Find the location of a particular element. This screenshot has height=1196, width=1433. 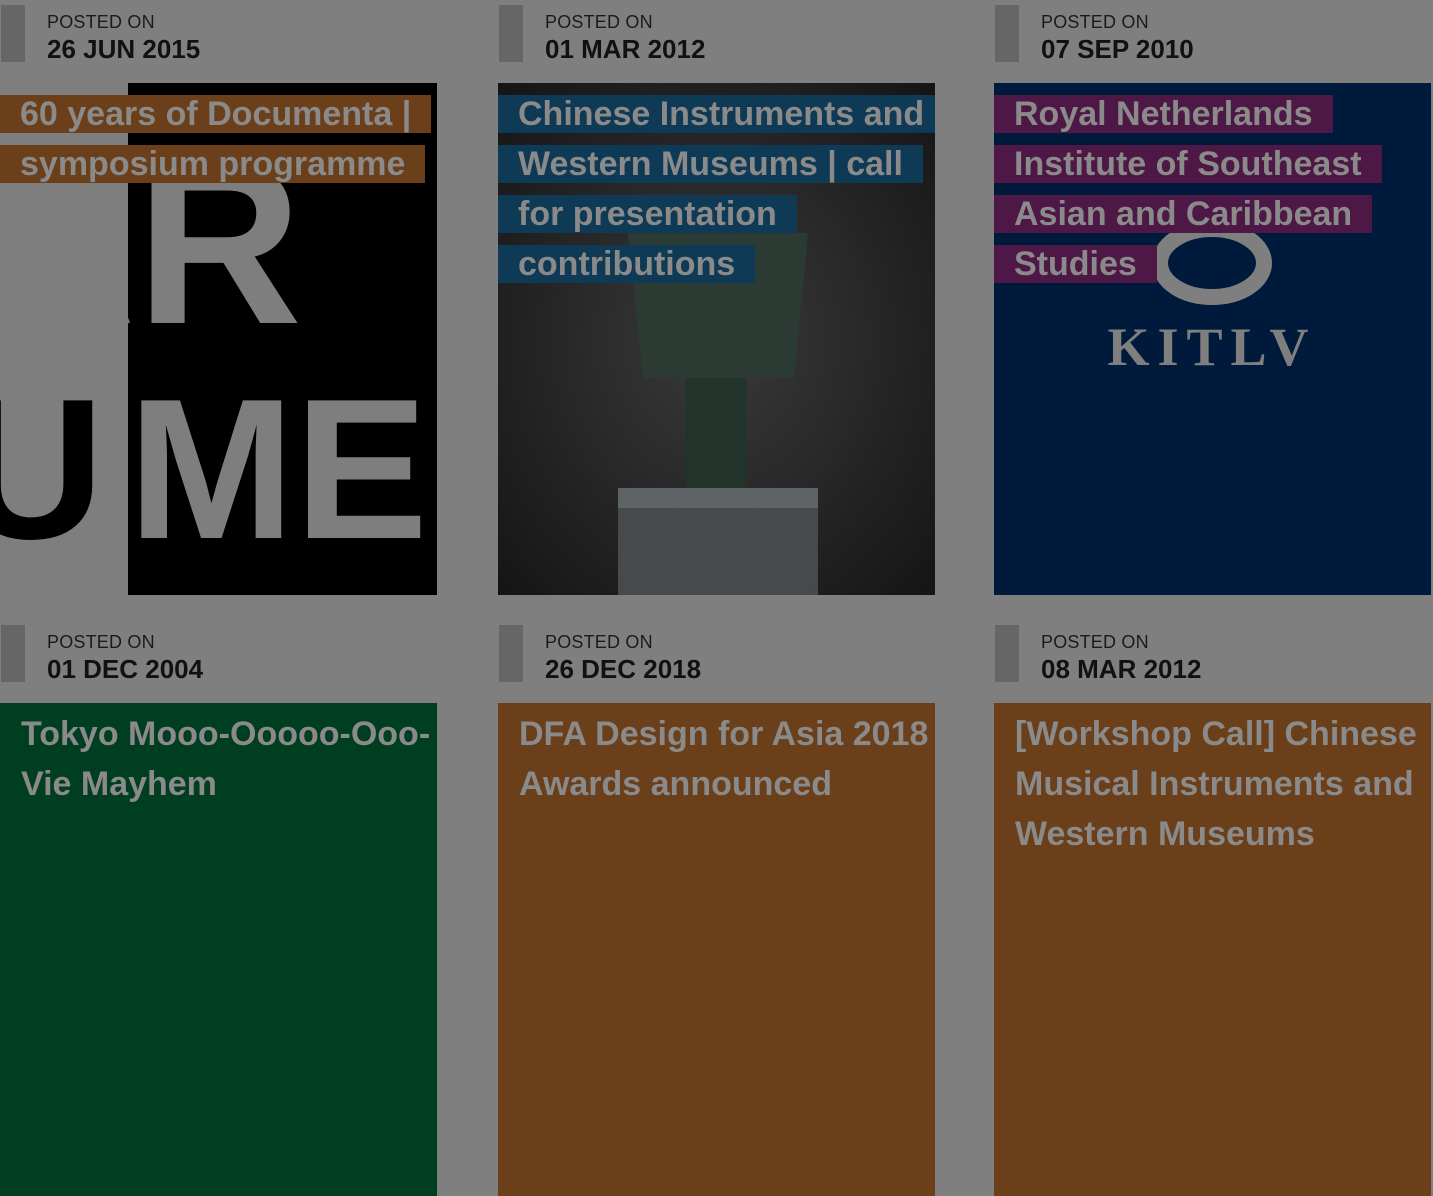

post-meta: POSTED ON 26 DEC 2018 is located at coordinates (716, 652).